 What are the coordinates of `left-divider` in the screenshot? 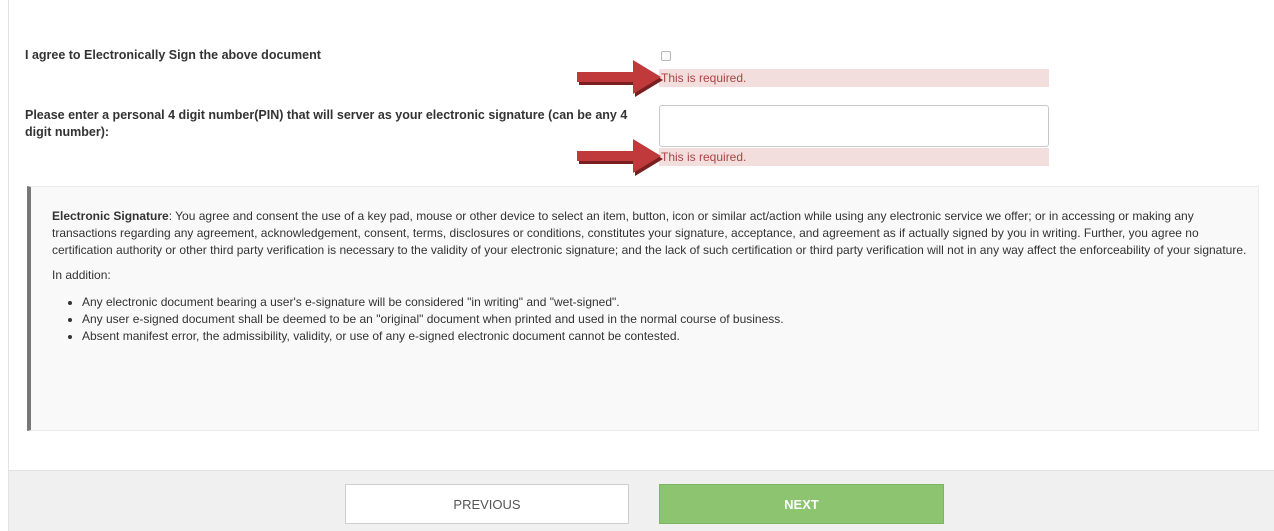 It's located at (8, 265).